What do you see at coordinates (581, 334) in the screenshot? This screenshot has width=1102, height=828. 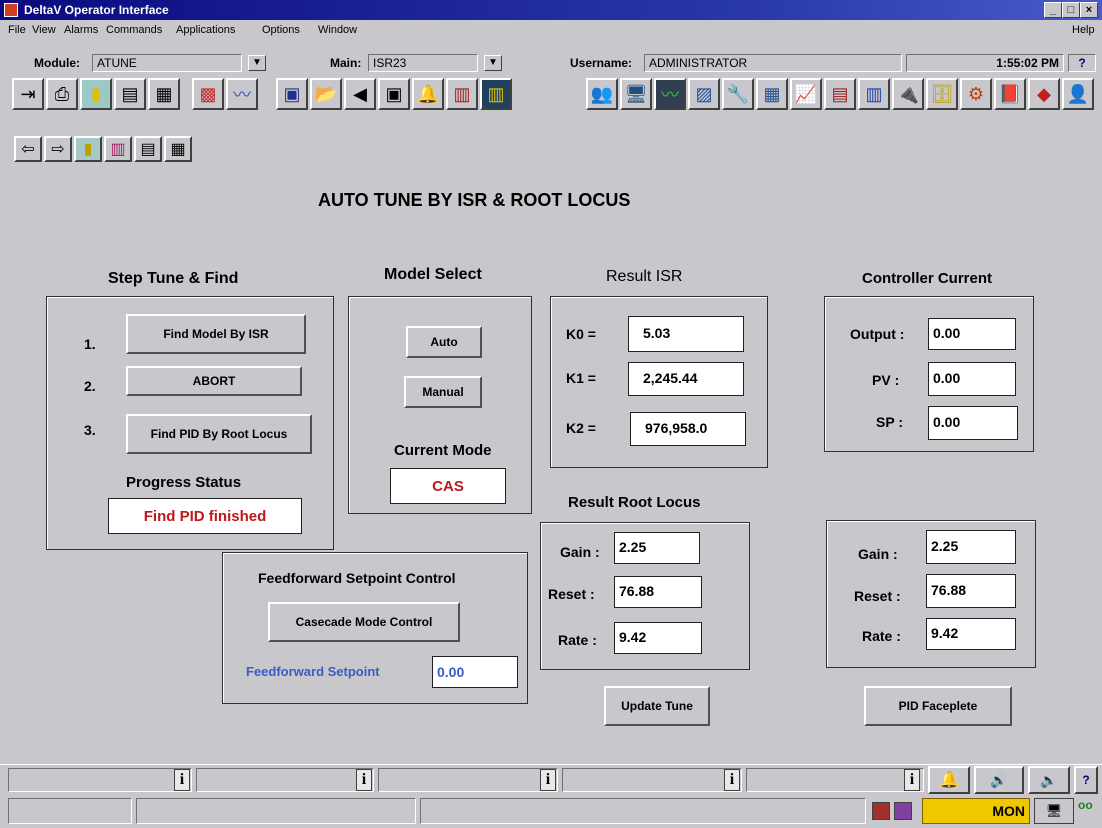 I see `k0-label: K0 =` at bounding box center [581, 334].